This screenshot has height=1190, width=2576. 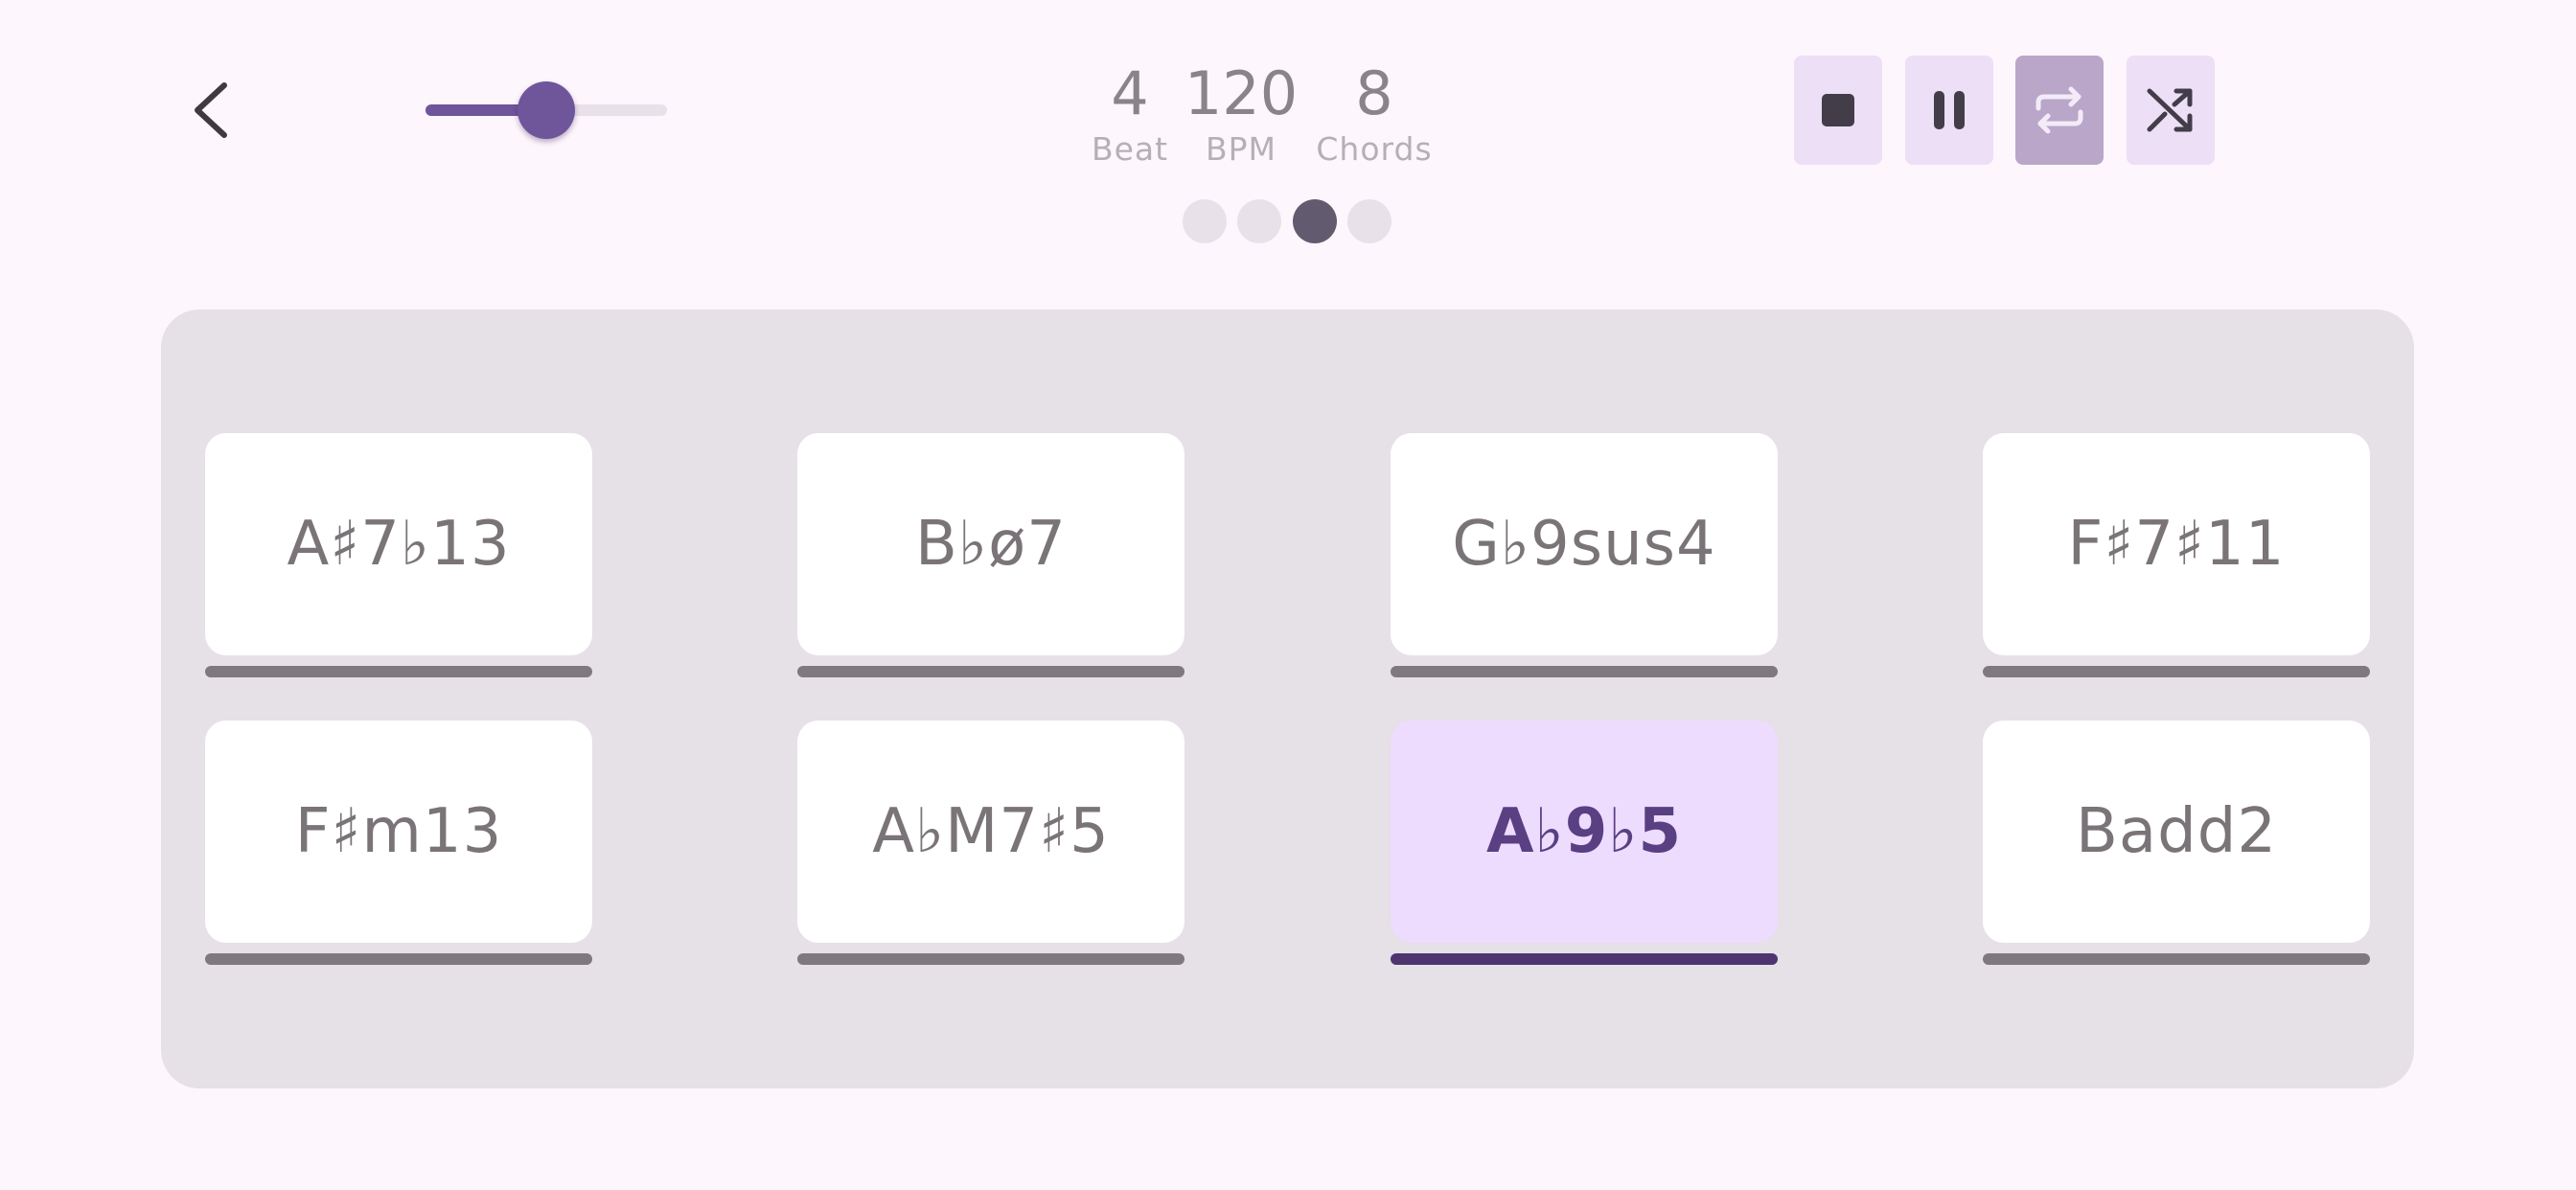 I want to click on chord-pad-3: G♭9sus4, so click(x=1584, y=544).